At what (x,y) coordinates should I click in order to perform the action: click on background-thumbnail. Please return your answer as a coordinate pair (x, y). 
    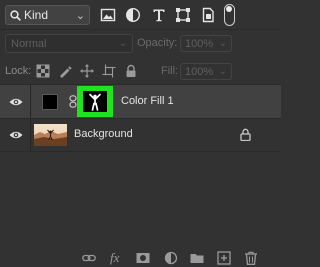
    Looking at the image, I should click on (50, 135).